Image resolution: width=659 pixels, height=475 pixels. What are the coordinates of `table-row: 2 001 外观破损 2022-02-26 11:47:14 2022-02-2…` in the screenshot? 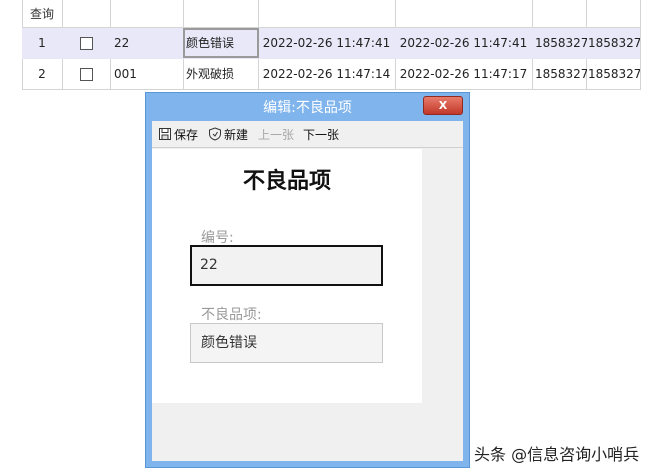 It's located at (331, 74).